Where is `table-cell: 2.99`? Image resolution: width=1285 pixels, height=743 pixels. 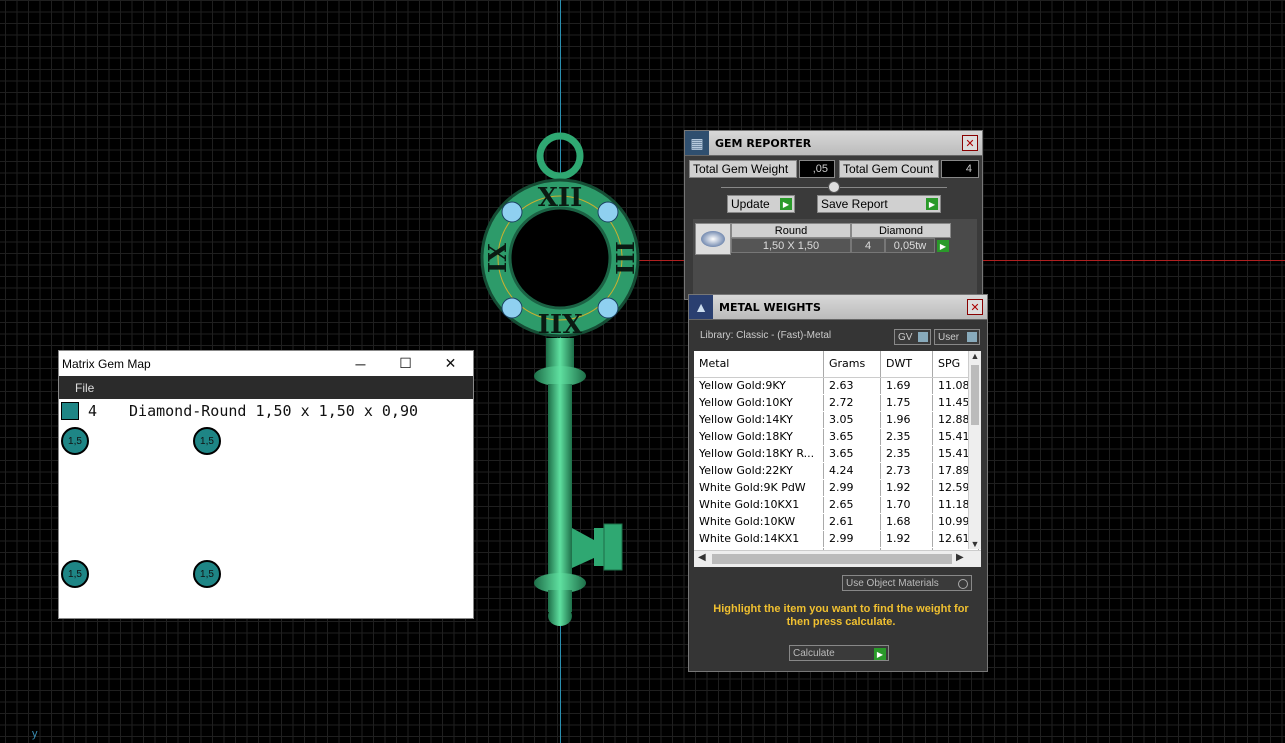
table-cell: 2.99 is located at coordinates (852, 488).